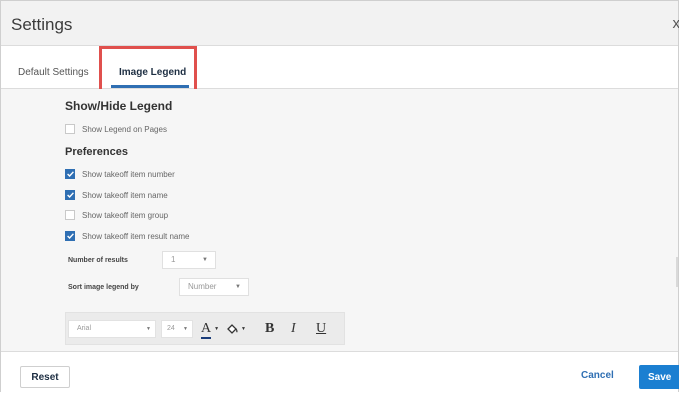 The image size is (679, 393). Describe the element at coordinates (339, 23) in the screenshot. I see `dialog-titlebar: Settings x` at that location.